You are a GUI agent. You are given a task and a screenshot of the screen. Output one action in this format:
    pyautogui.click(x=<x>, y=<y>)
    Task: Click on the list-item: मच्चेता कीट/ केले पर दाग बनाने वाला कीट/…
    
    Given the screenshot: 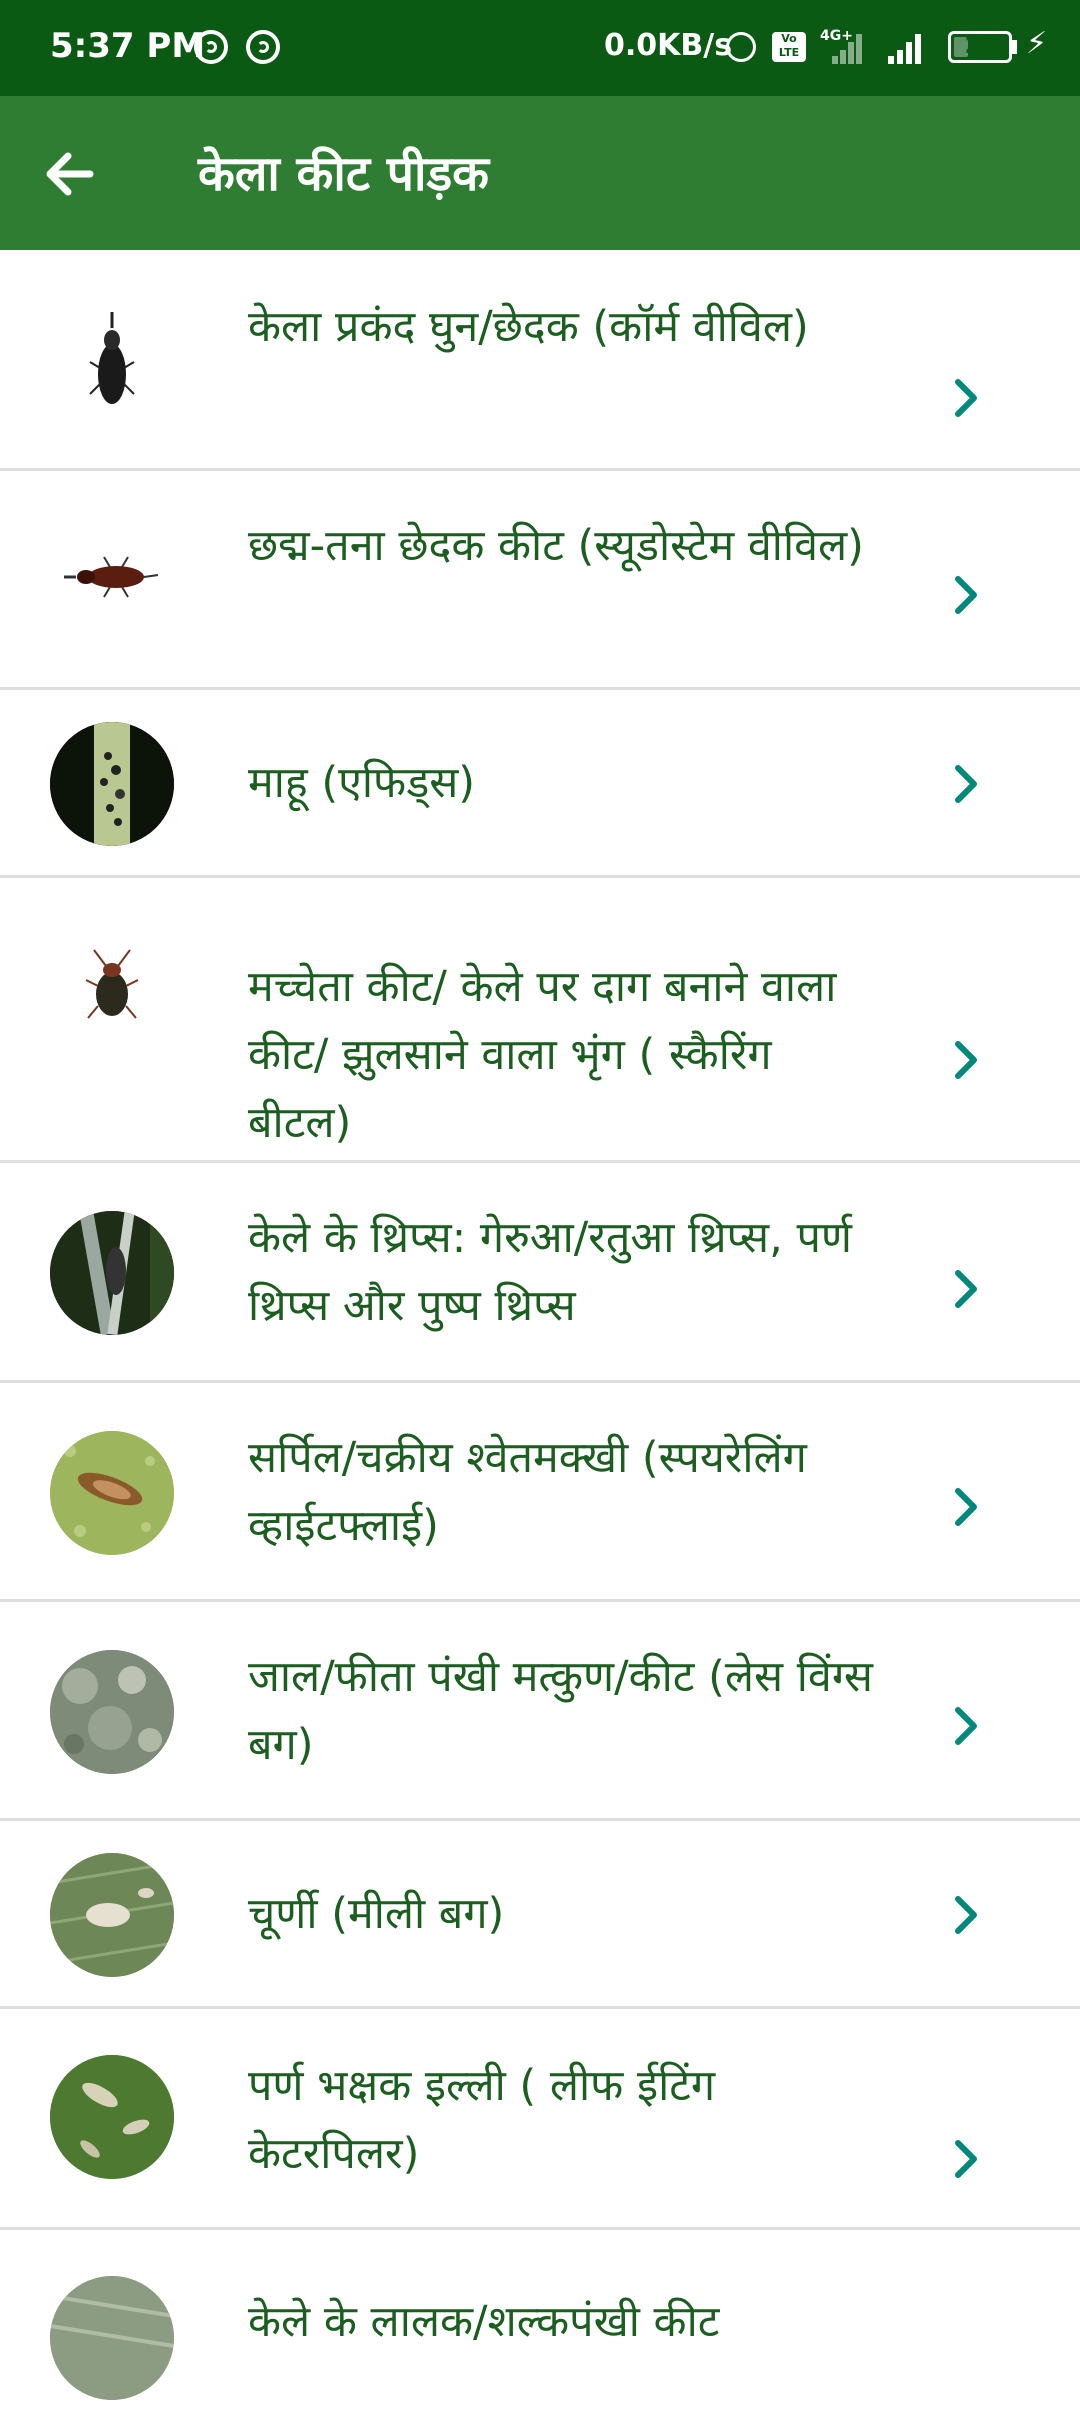 What is the action you would take?
    pyautogui.click(x=540, y=1020)
    